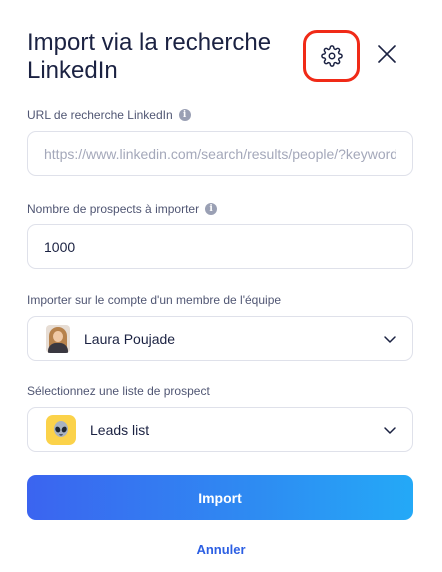  Describe the element at coordinates (130, 338) in the screenshot. I see `team-member-value: Laura Poujade` at that location.